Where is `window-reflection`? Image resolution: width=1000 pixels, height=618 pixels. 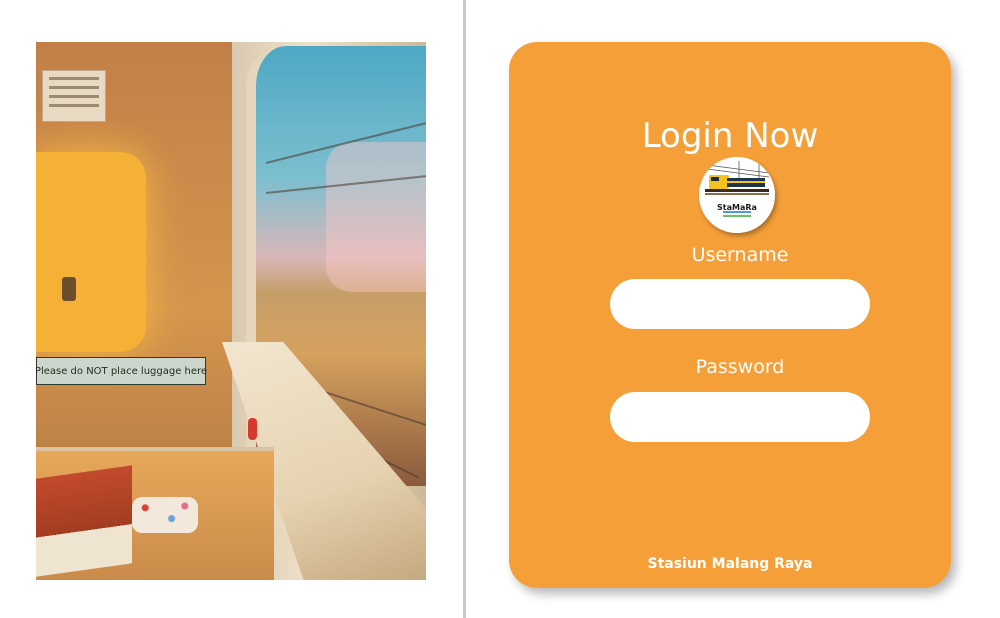 window-reflection is located at coordinates (376, 217).